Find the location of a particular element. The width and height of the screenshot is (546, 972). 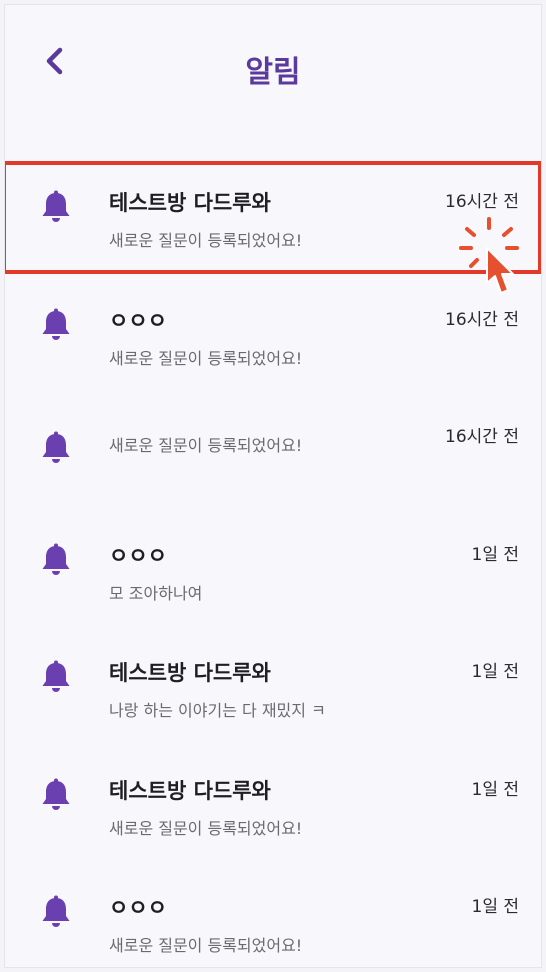

notification-item: 테스트방 다드루와 새로운 질문이 등록되었어요! 16시간 전 is located at coordinates (273, 226).